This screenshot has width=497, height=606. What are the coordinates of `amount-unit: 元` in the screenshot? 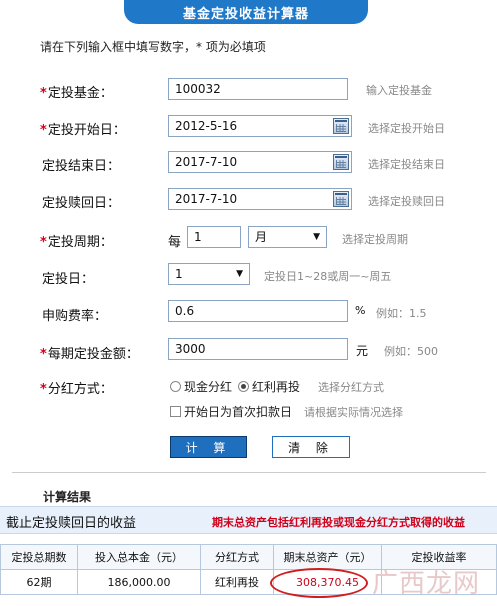 It's located at (362, 351).